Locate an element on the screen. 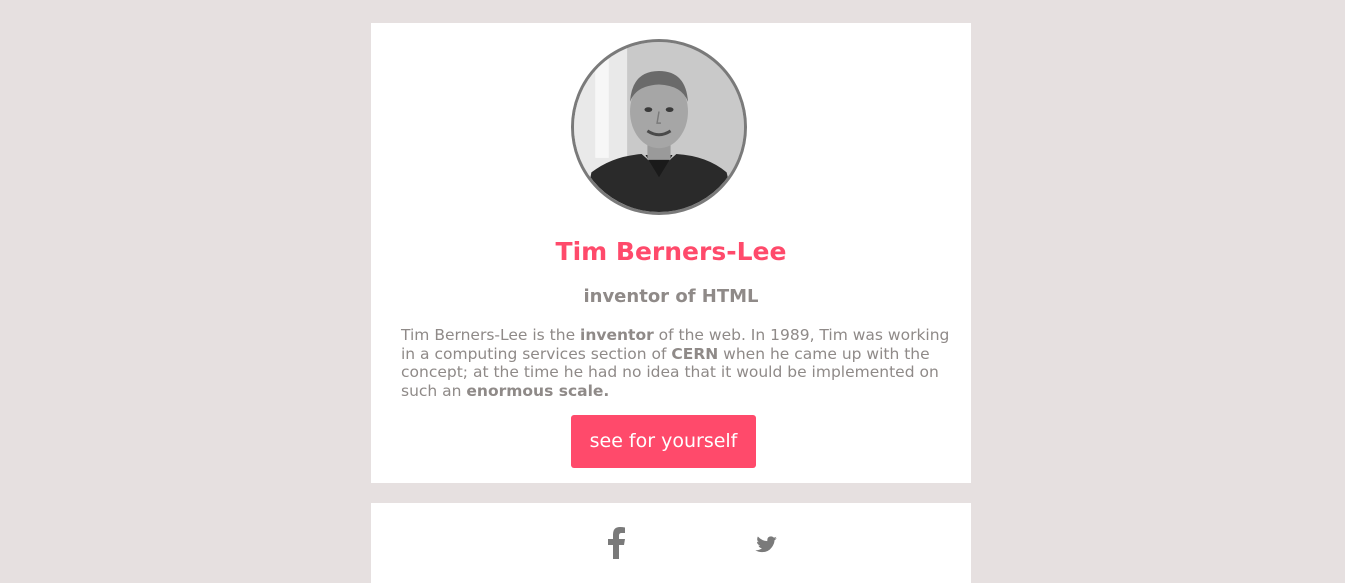 The width and height of the screenshot is (1345, 583). bio-emphasis: enormous scale. is located at coordinates (538, 390).